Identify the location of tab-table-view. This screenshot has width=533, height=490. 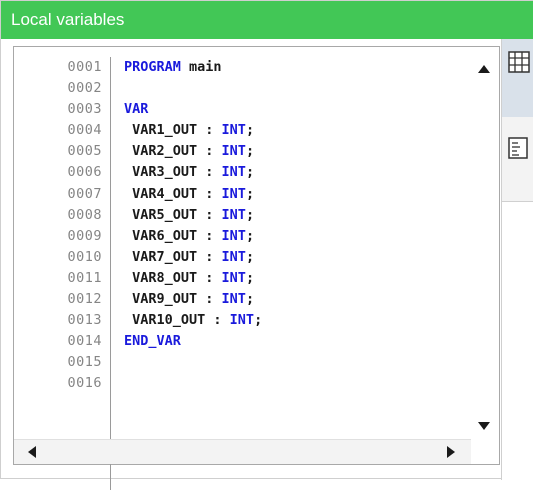
(517, 78).